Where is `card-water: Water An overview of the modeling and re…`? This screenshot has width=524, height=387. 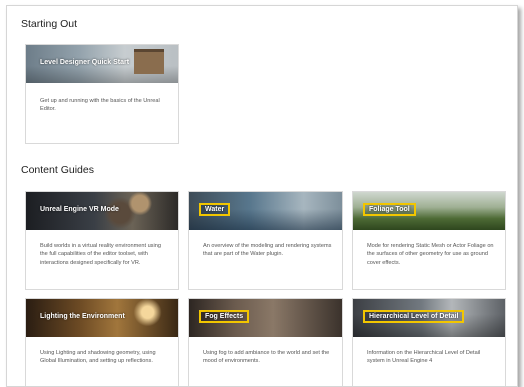
card-water: Water An overview of the modeling and re… is located at coordinates (265, 240).